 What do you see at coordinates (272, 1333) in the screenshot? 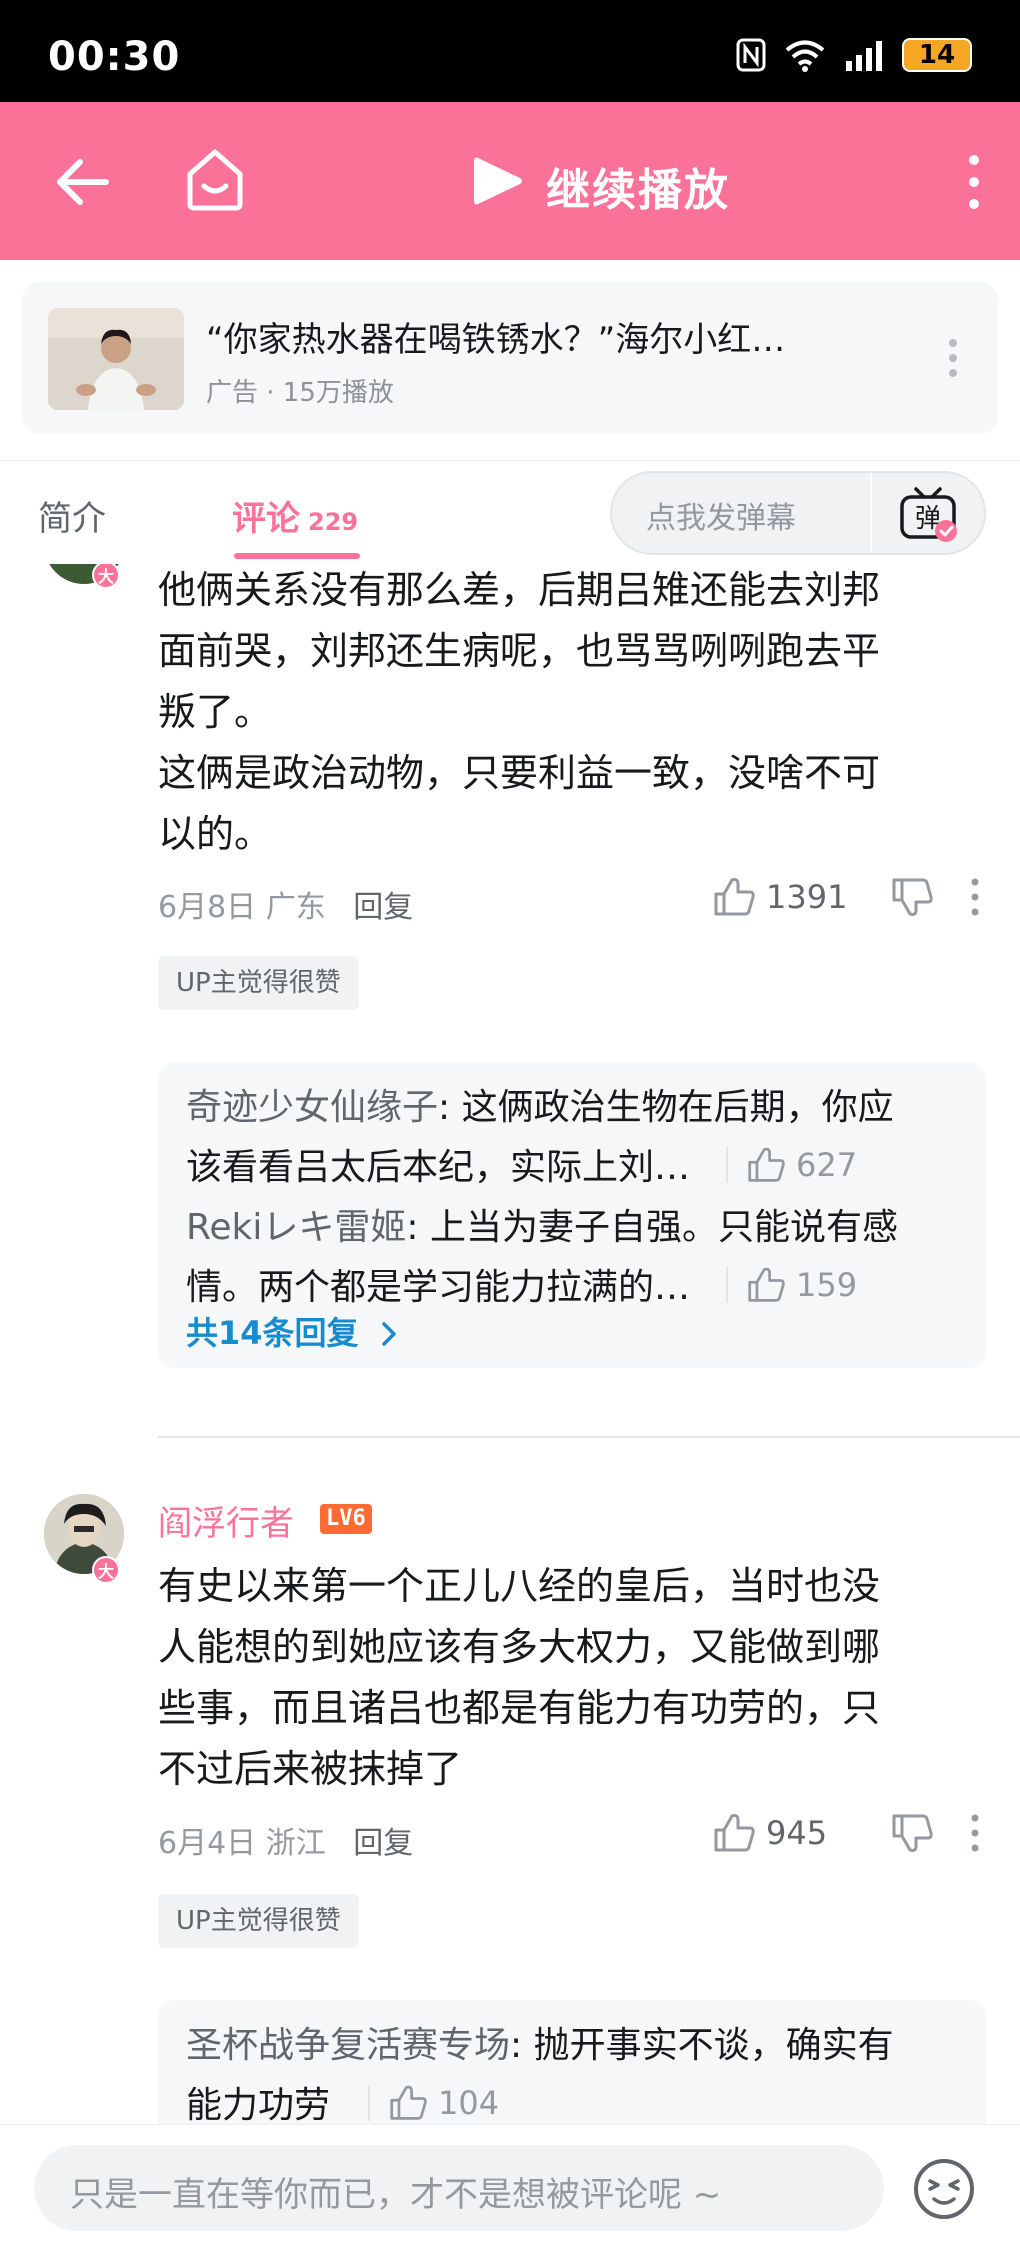
I see `more-replies-label: 共14条回复` at bounding box center [272, 1333].